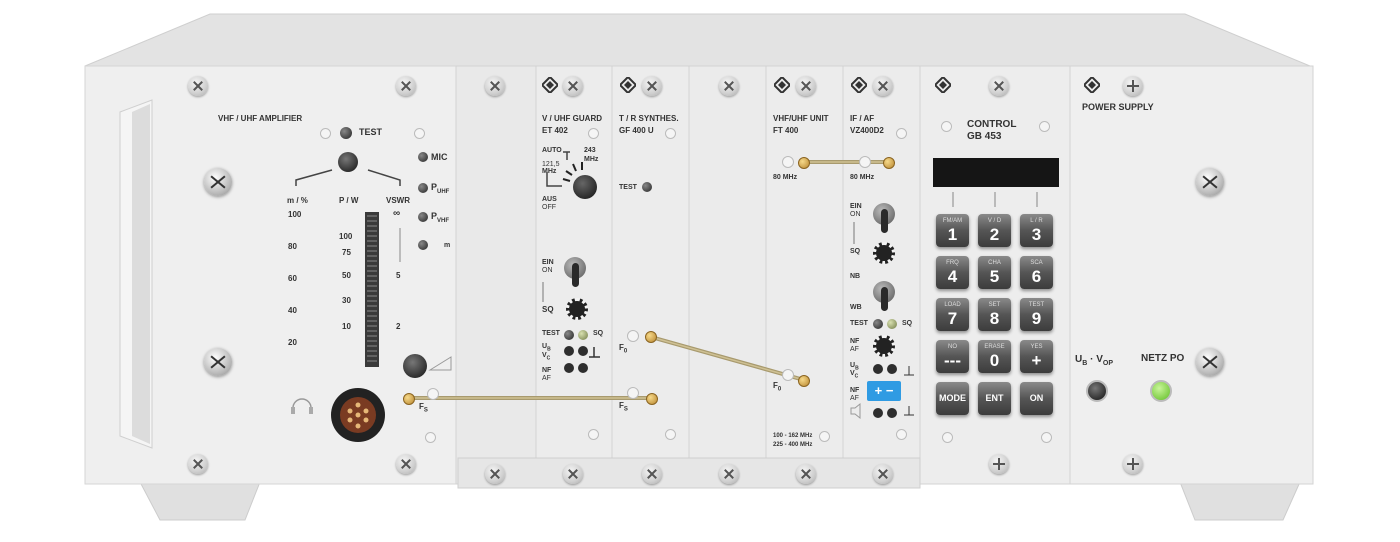  I want to click on if-in-connector, so click(889, 163).